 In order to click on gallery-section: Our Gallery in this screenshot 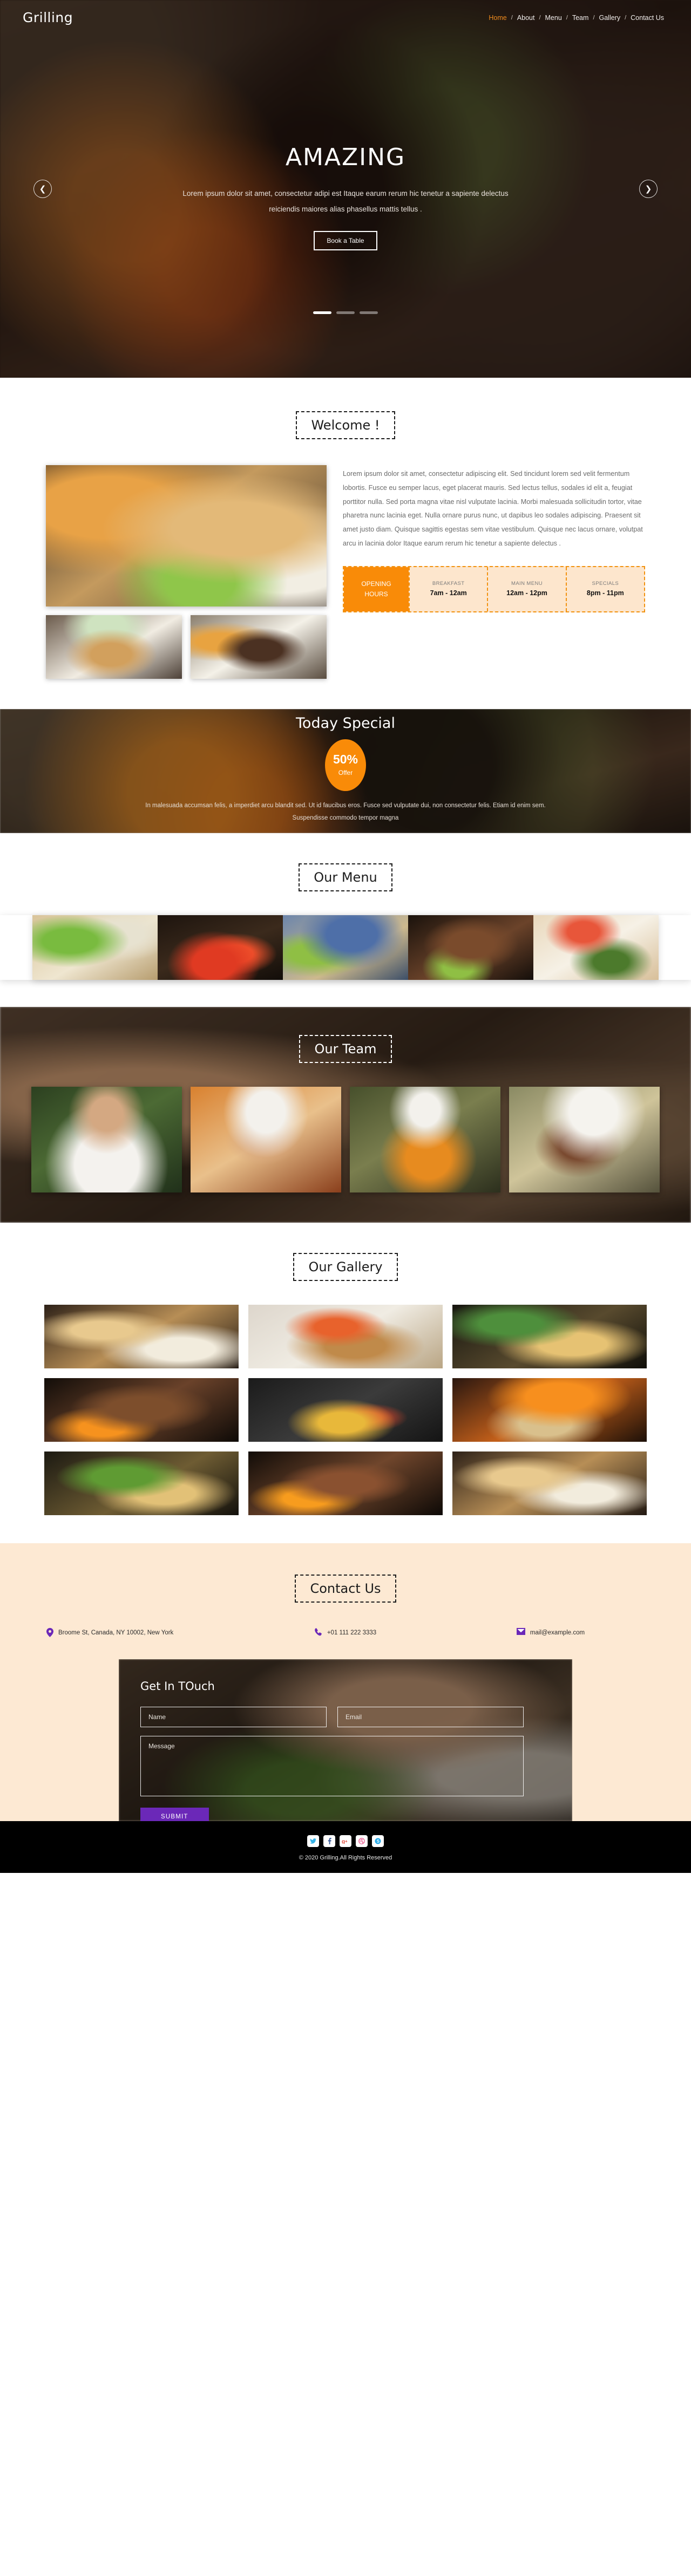, I will do `click(345, 1383)`.